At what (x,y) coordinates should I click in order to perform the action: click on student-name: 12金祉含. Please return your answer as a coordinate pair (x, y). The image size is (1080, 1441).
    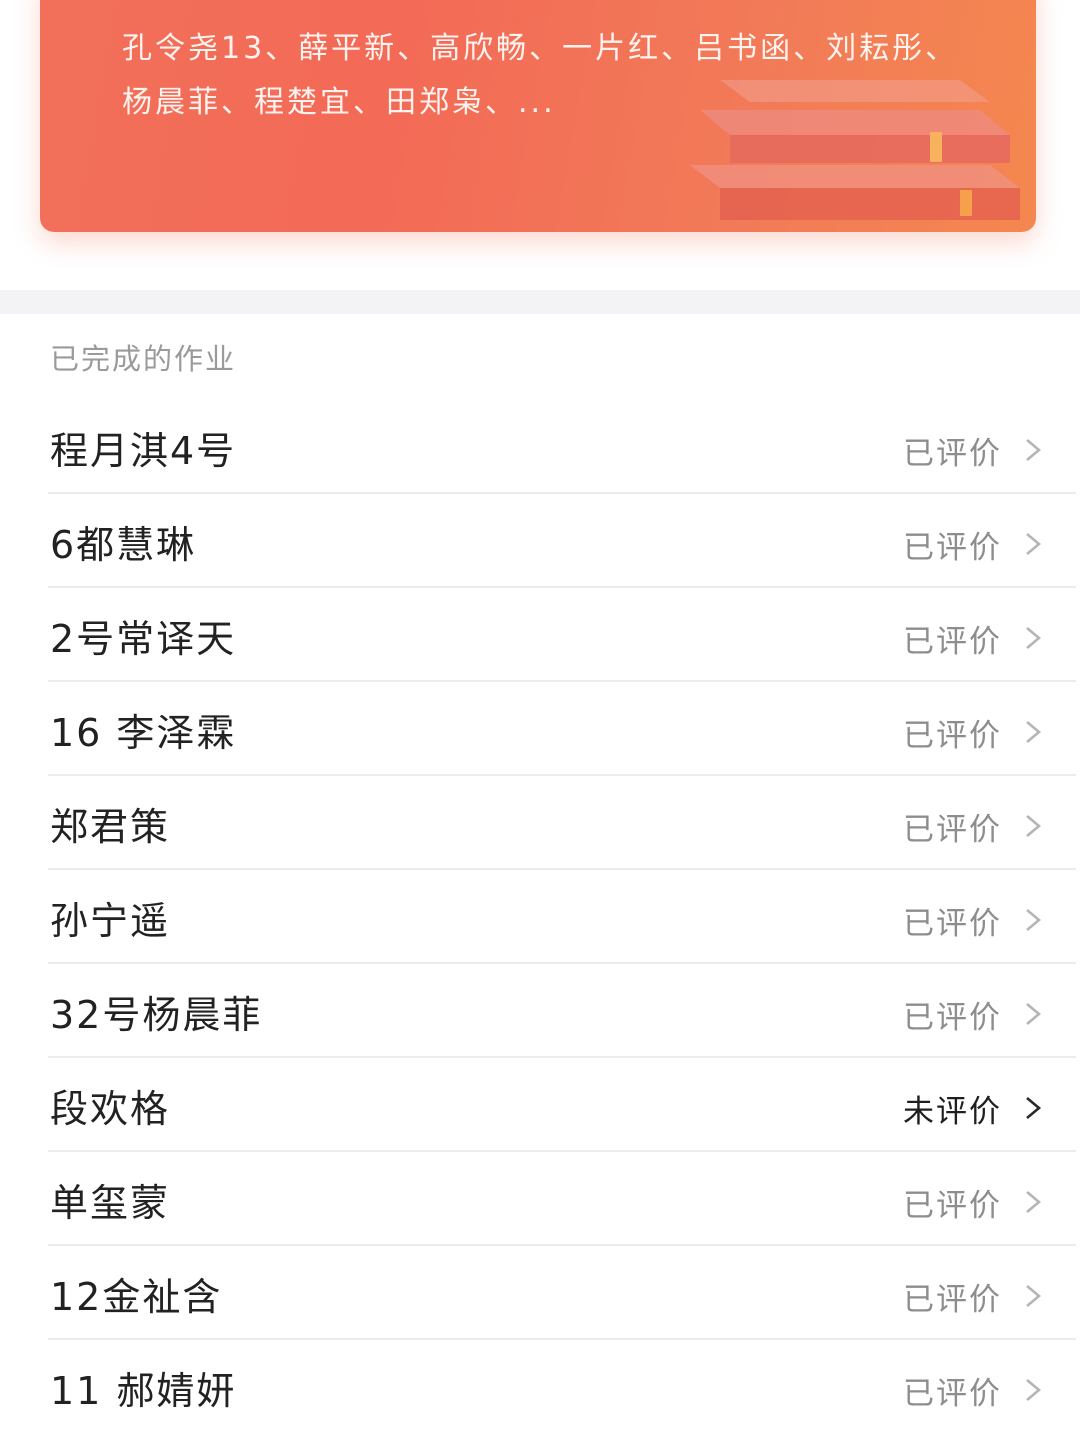
    Looking at the image, I should click on (136, 1297).